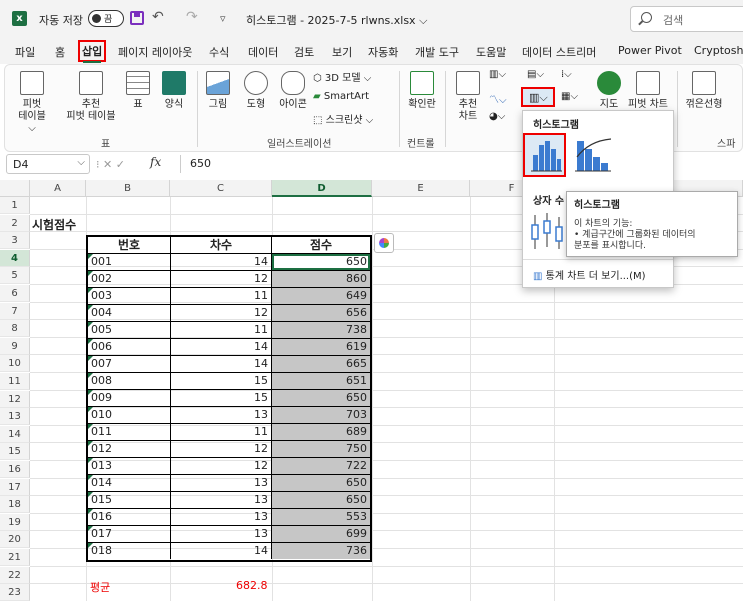 This screenshot has height=601, width=743. Describe the element at coordinates (422, 91) in the screenshot. I see `checkbox-button: 확인란` at that location.